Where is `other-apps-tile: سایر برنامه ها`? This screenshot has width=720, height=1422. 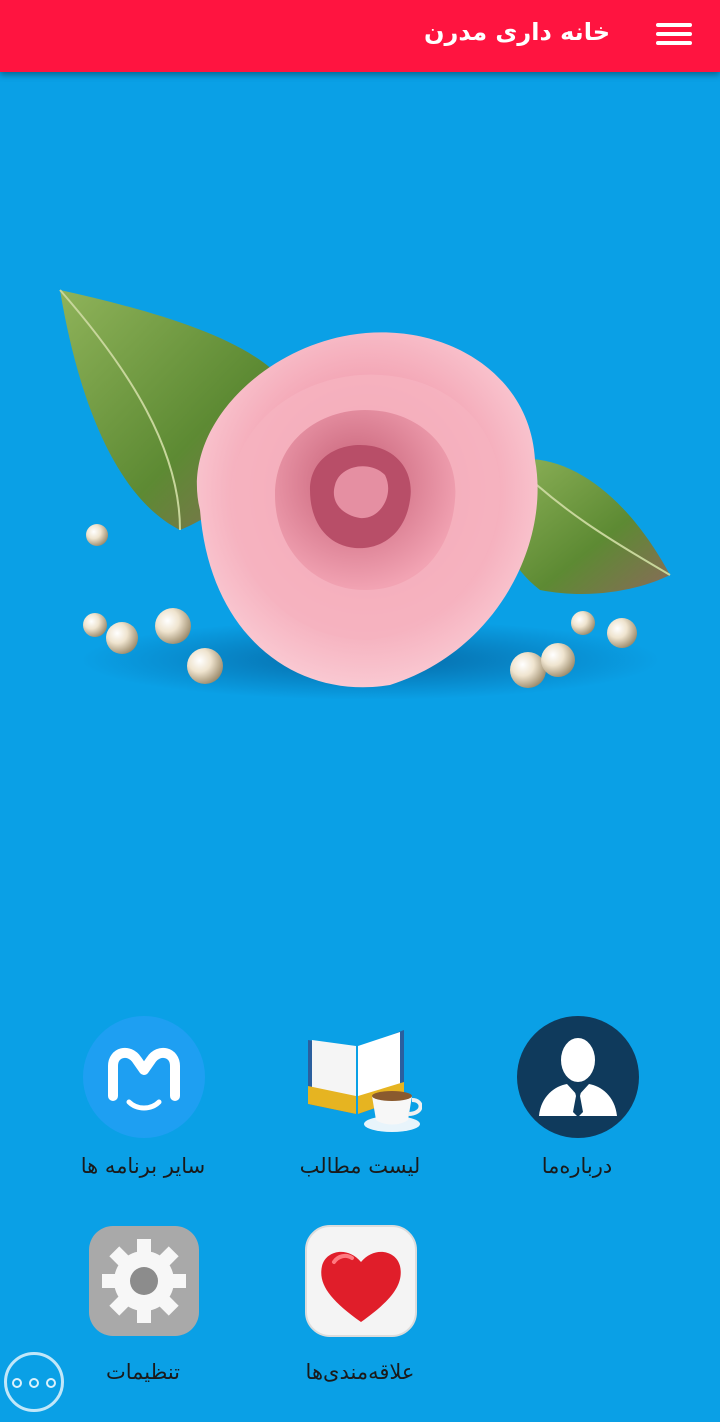 other-apps-tile: سایر برنامه ها is located at coordinates (143, 1116).